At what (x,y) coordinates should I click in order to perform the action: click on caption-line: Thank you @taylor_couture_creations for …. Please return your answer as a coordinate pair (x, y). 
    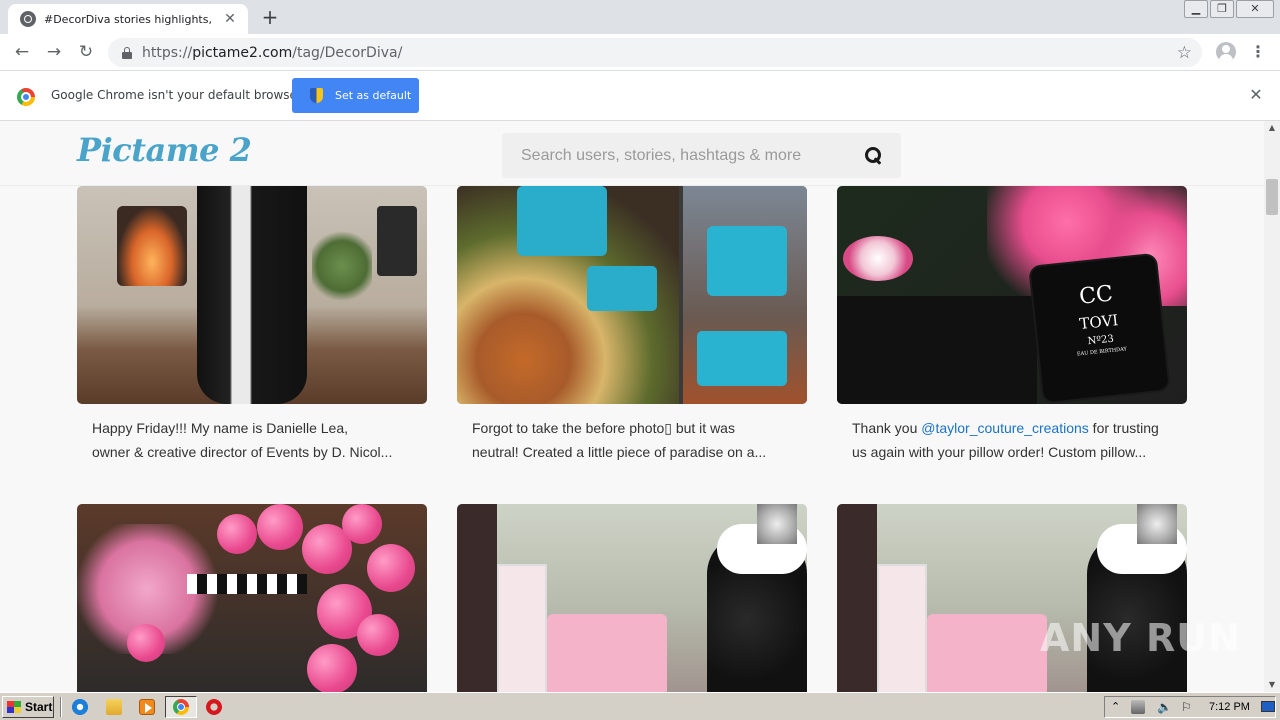
    Looking at the image, I should click on (1014, 428).